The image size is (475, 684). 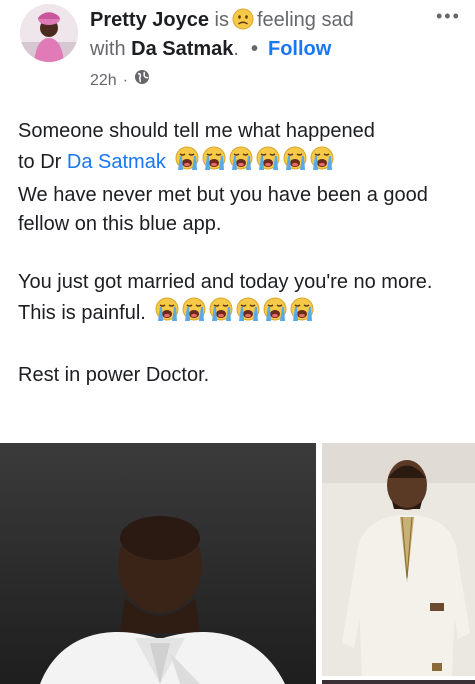 What do you see at coordinates (116, 162) in the screenshot?
I see `mention-link: Da Satmak` at bounding box center [116, 162].